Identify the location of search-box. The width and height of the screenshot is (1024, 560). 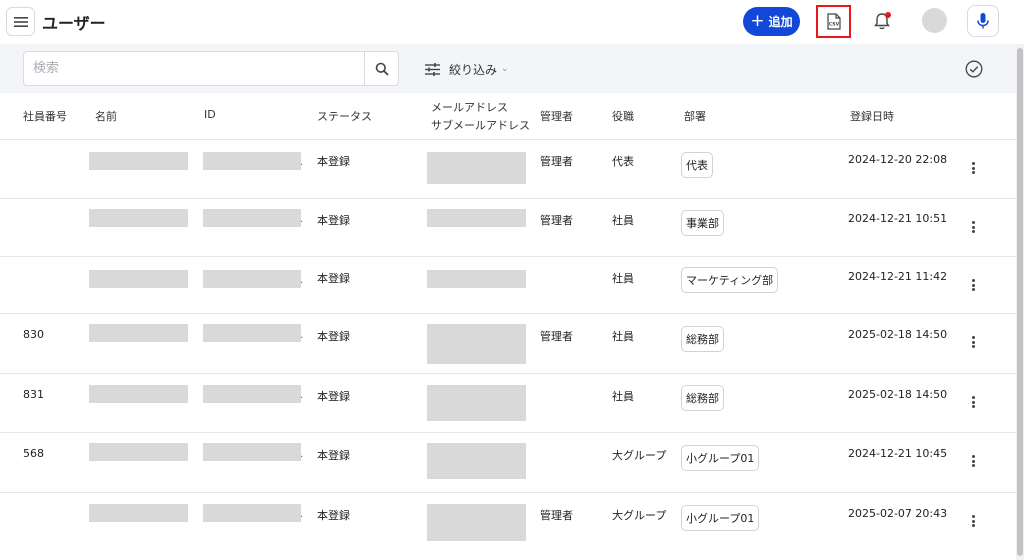
(211, 68).